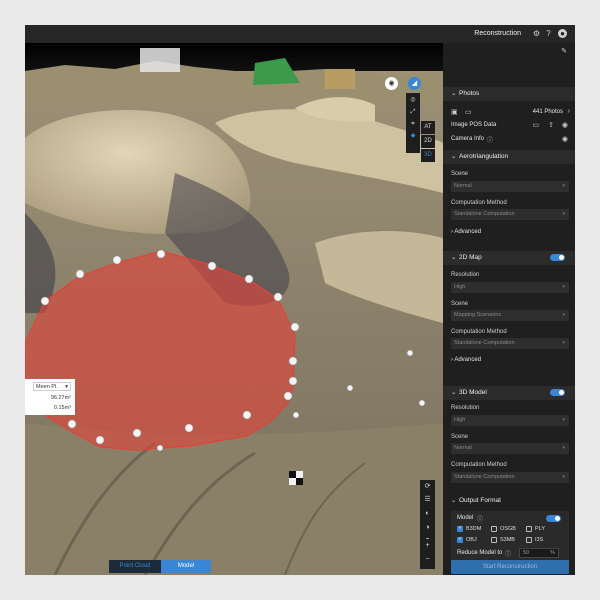 The image size is (600, 600). Describe the element at coordinates (469, 93) in the screenshot. I see `photos-header-label: Photos` at that location.